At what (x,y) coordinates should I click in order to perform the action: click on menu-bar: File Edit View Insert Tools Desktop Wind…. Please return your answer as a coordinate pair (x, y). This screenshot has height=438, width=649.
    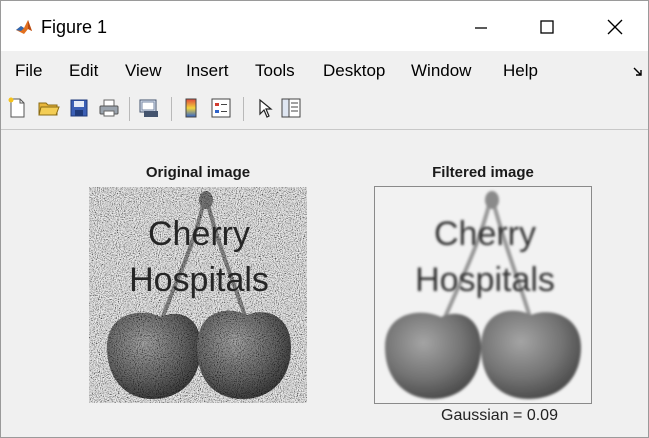
    Looking at the image, I should click on (324, 71).